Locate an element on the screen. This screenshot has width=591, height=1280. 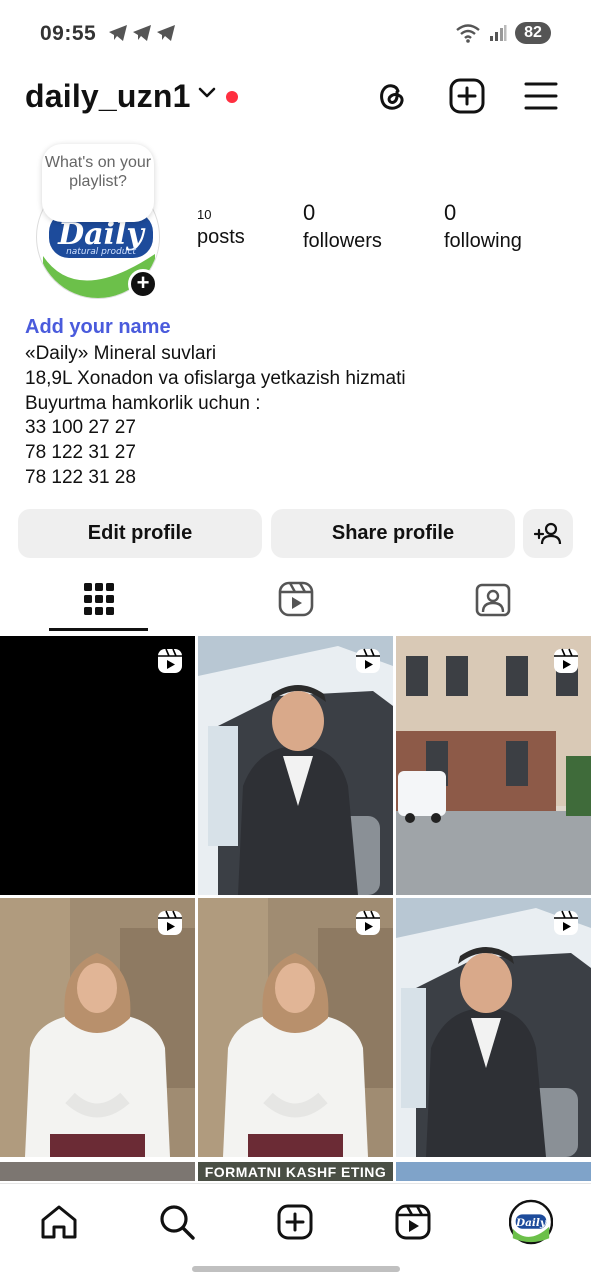
edit-profile-button: Edit profile is located at coordinates (140, 533).